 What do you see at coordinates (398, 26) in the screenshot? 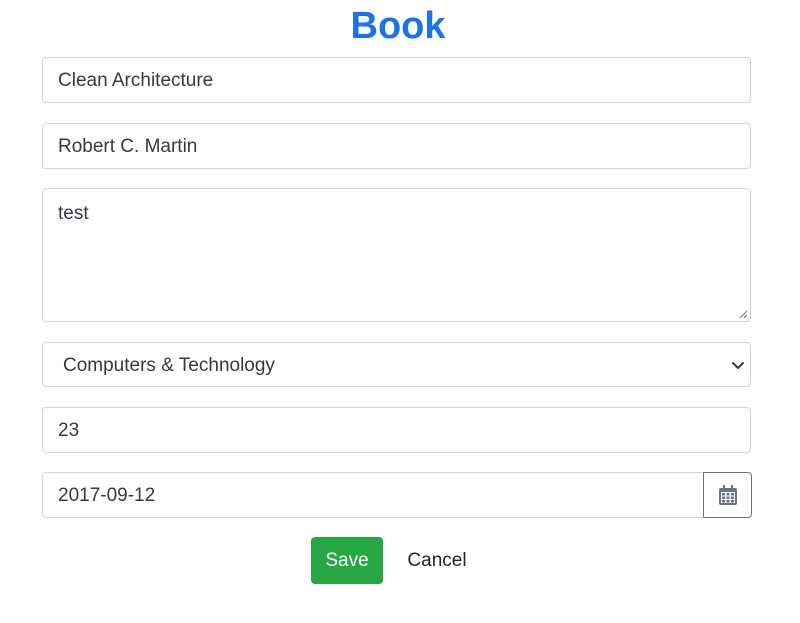
I see `page-title: Book` at bounding box center [398, 26].